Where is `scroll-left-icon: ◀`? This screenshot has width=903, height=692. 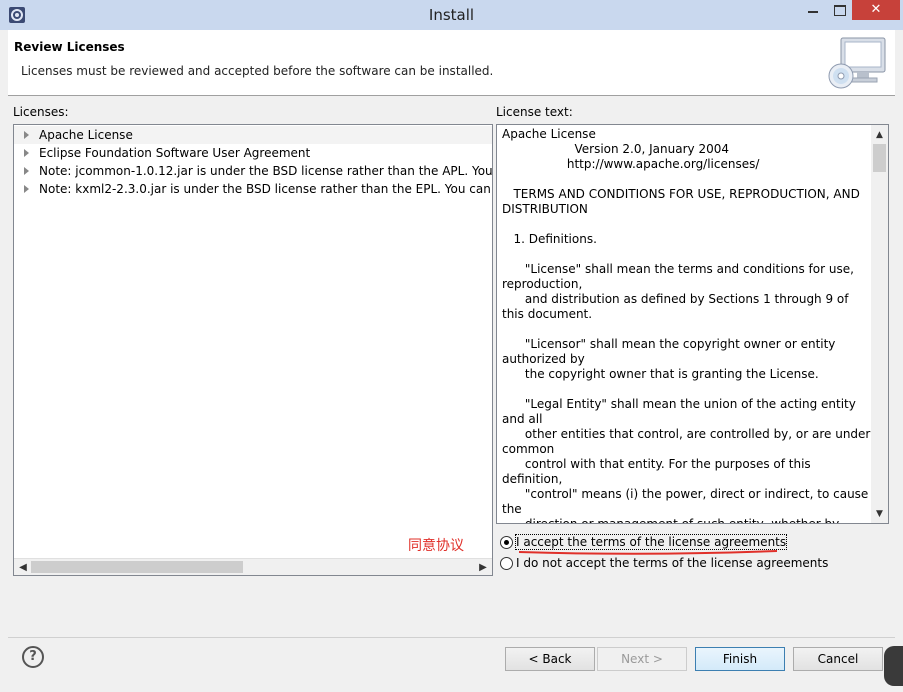
scroll-left-icon: ◀ is located at coordinates (23, 567).